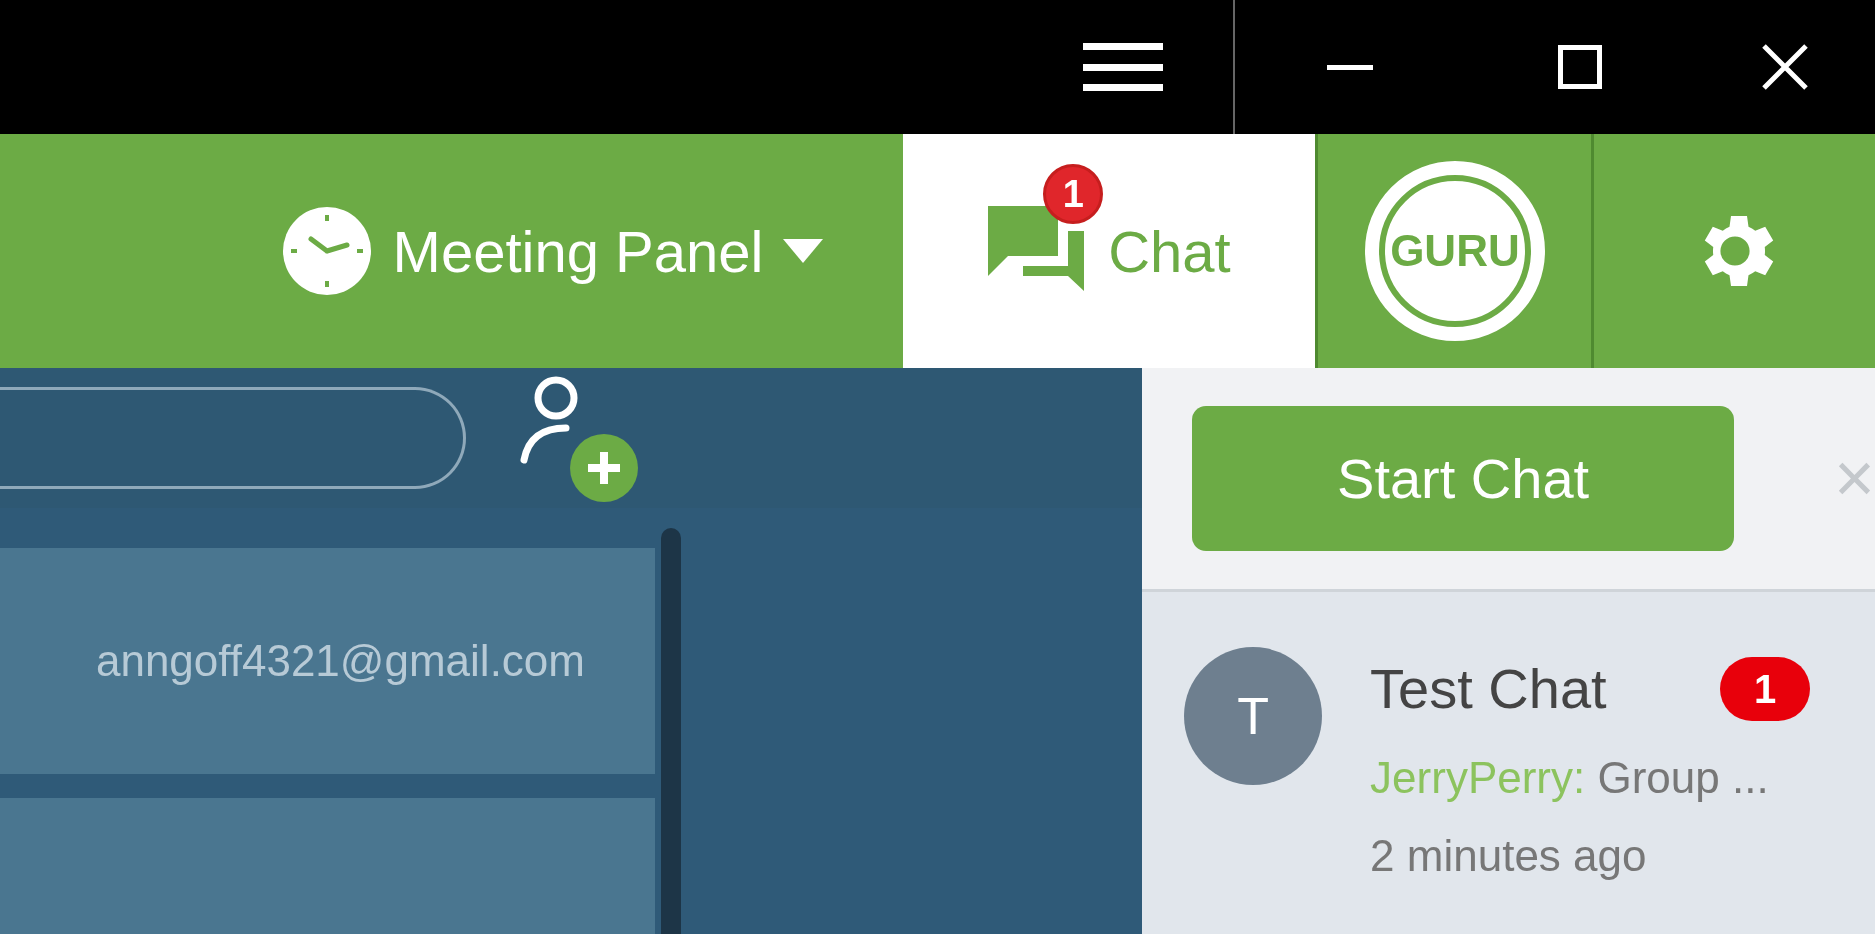  What do you see at coordinates (1109, 251) in the screenshot?
I see `chat-tab: Chat 1` at bounding box center [1109, 251].